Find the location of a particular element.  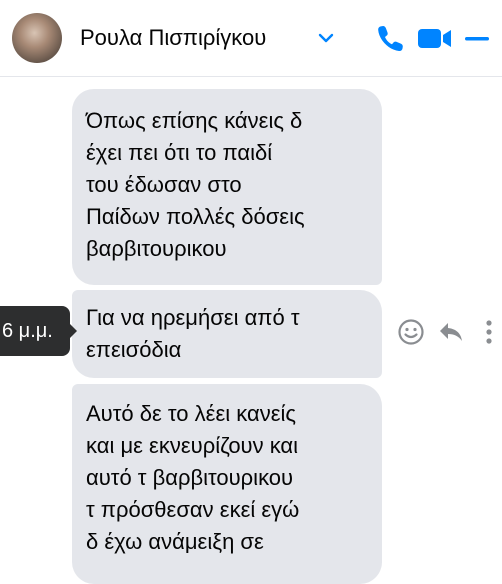

message-line: Όπως επίσης κάνεις δ is located at coordinates (194, 120).